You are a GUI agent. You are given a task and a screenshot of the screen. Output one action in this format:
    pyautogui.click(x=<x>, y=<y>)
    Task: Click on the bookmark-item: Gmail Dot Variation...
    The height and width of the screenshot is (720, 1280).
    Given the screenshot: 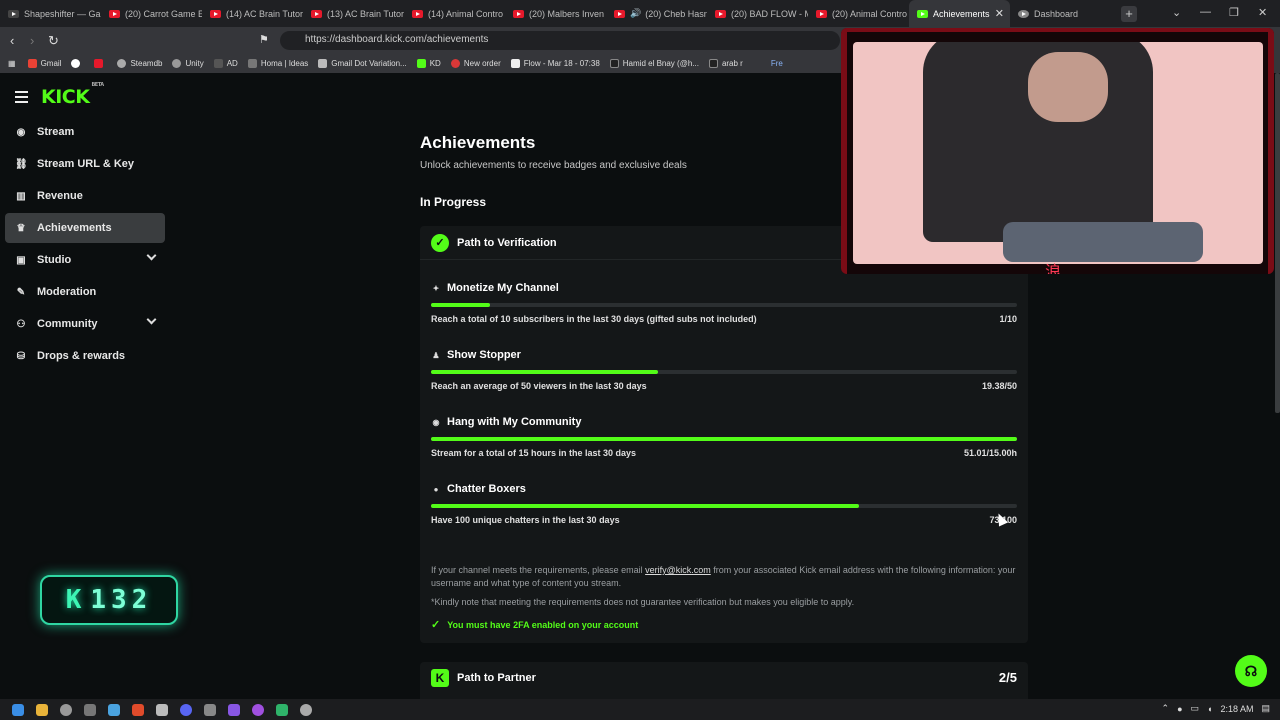 What is the action you would take?
    pyautogui.click(x=362, y=63)
    